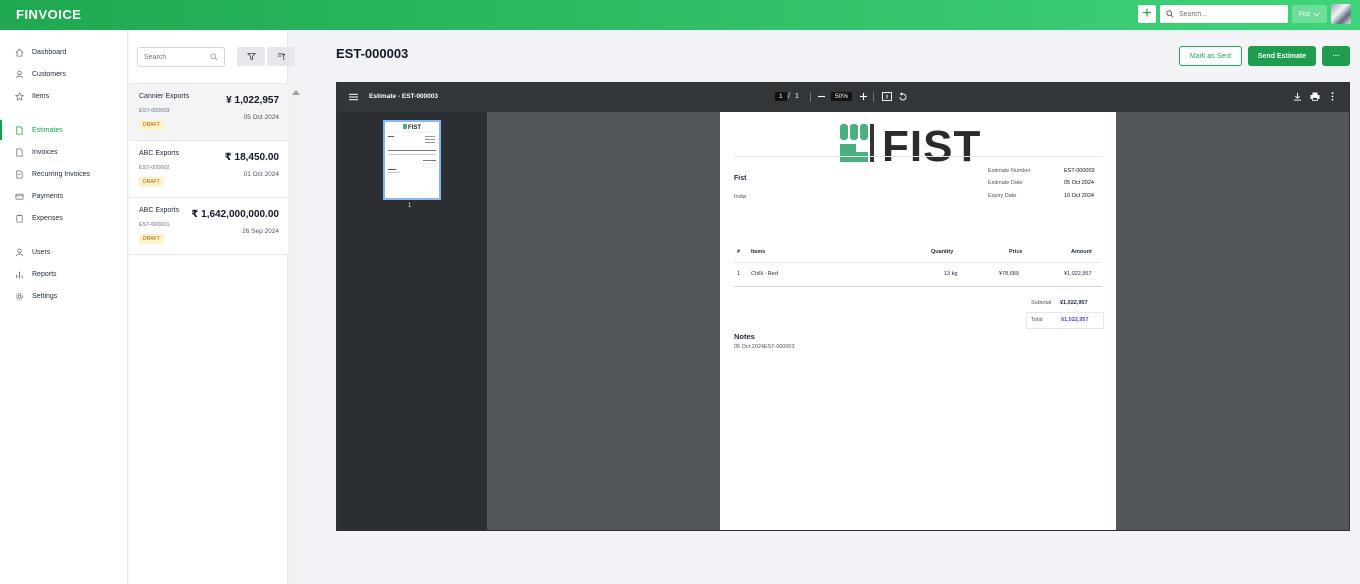 The image size is (1360, 584). I want to click on zoom-in-icon, so click(863, 96).